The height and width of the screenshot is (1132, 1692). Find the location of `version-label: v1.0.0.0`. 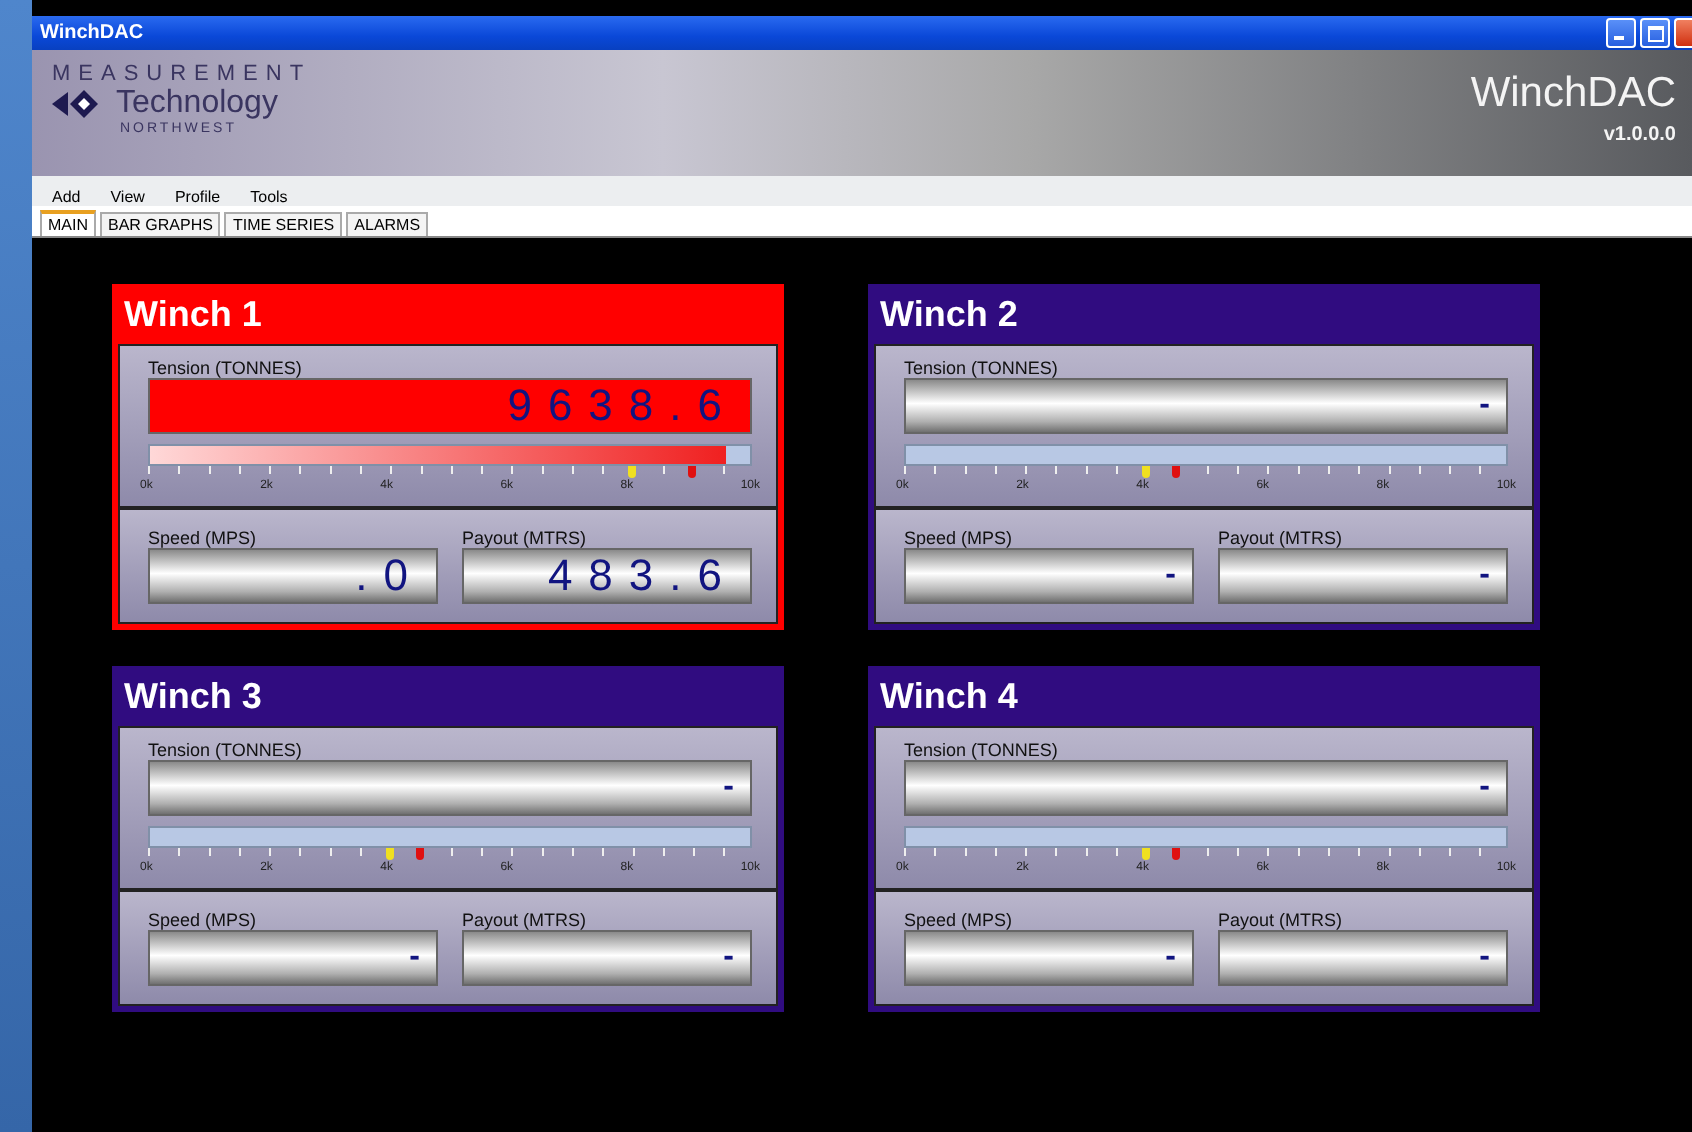

version-label: v1.0.0.0 is located at coordinates (1639, 135).